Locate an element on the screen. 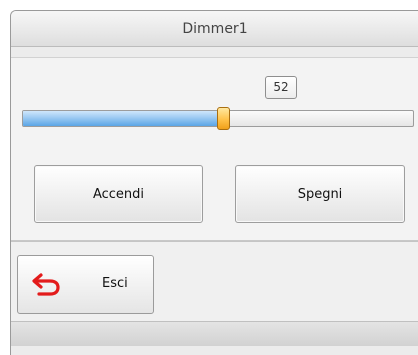 This screenshot has width=418, height=355. exit-button: Esci is located at coordinates (85, 284).